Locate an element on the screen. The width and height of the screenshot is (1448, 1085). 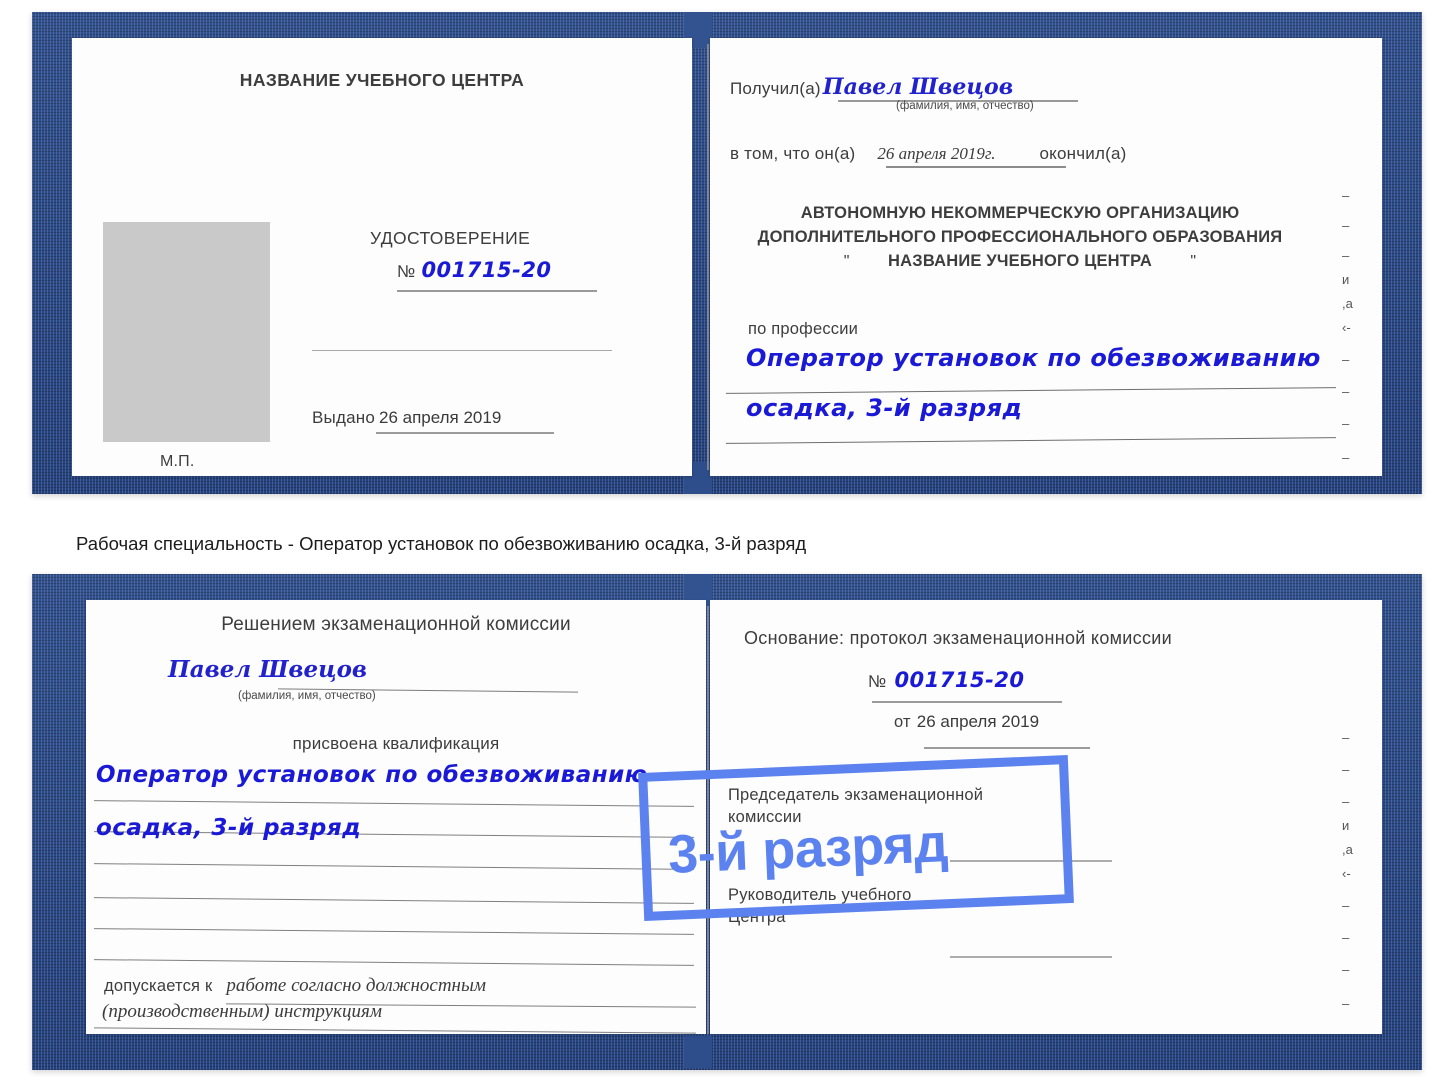
bottom-name-value: Павел Швецов is located at coordinates (268, 669).